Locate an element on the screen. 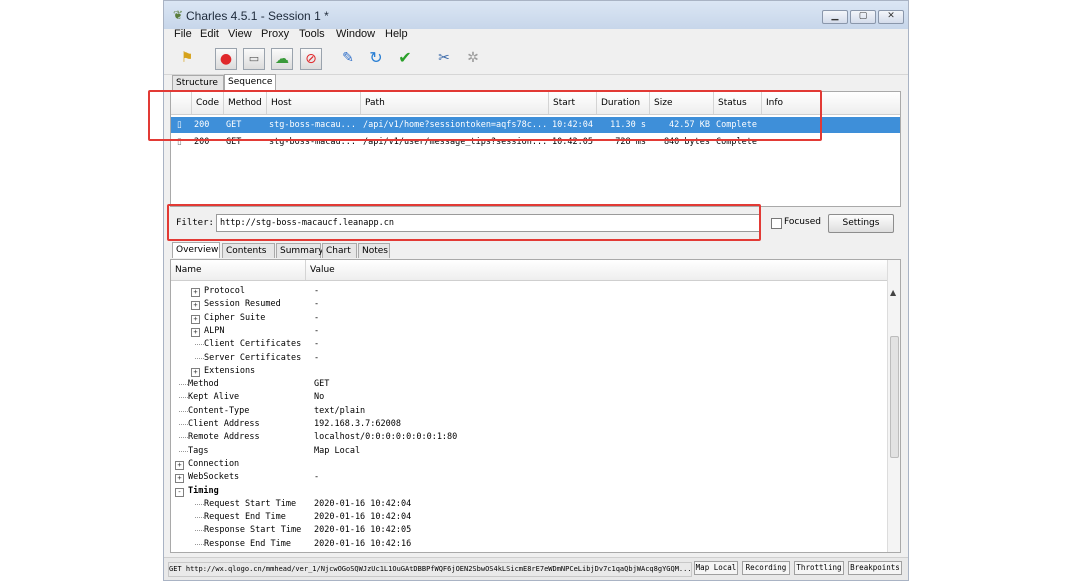  tree-row: Method GET is located at coordinates (529, 384).